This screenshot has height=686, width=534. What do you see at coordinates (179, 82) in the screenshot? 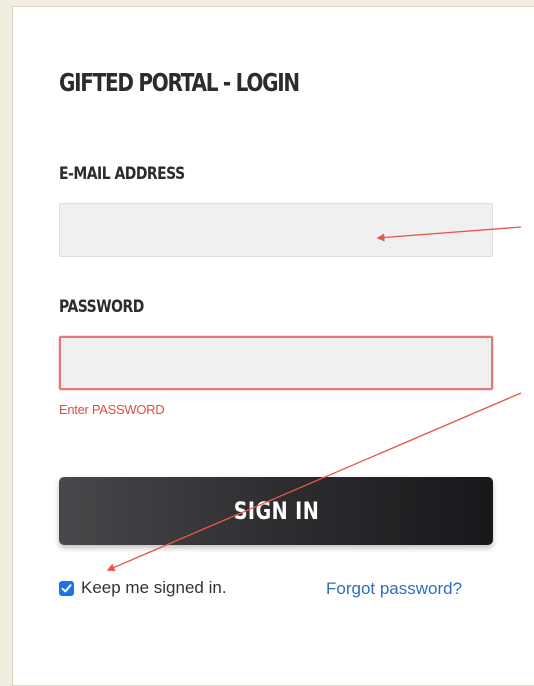
I see `page-title: GIFTED PORTAL - LOGIN` at bounding box center [179, 82].